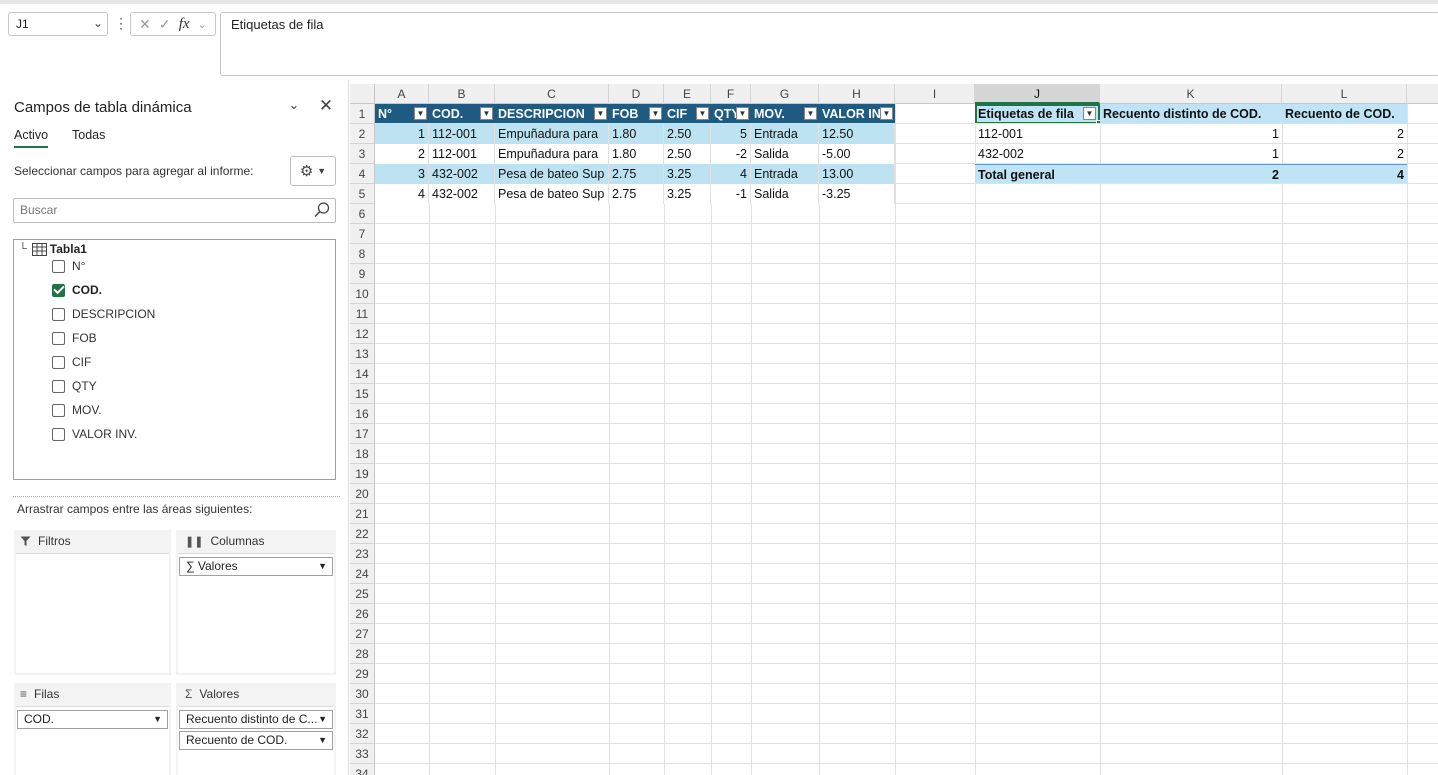 The height and width of the screenshot is (775, 1438). Describe the element at coordinates (313, 171) in the screenshot. I see `settings-button: ⚙ ▼` at that location.